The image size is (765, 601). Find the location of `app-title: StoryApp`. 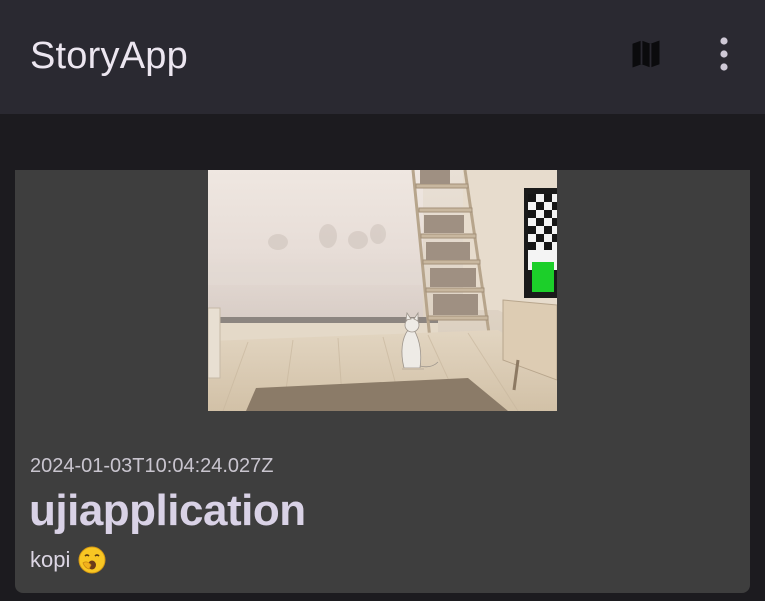

app-title: StoryApp is located at coordinates (109, 56).